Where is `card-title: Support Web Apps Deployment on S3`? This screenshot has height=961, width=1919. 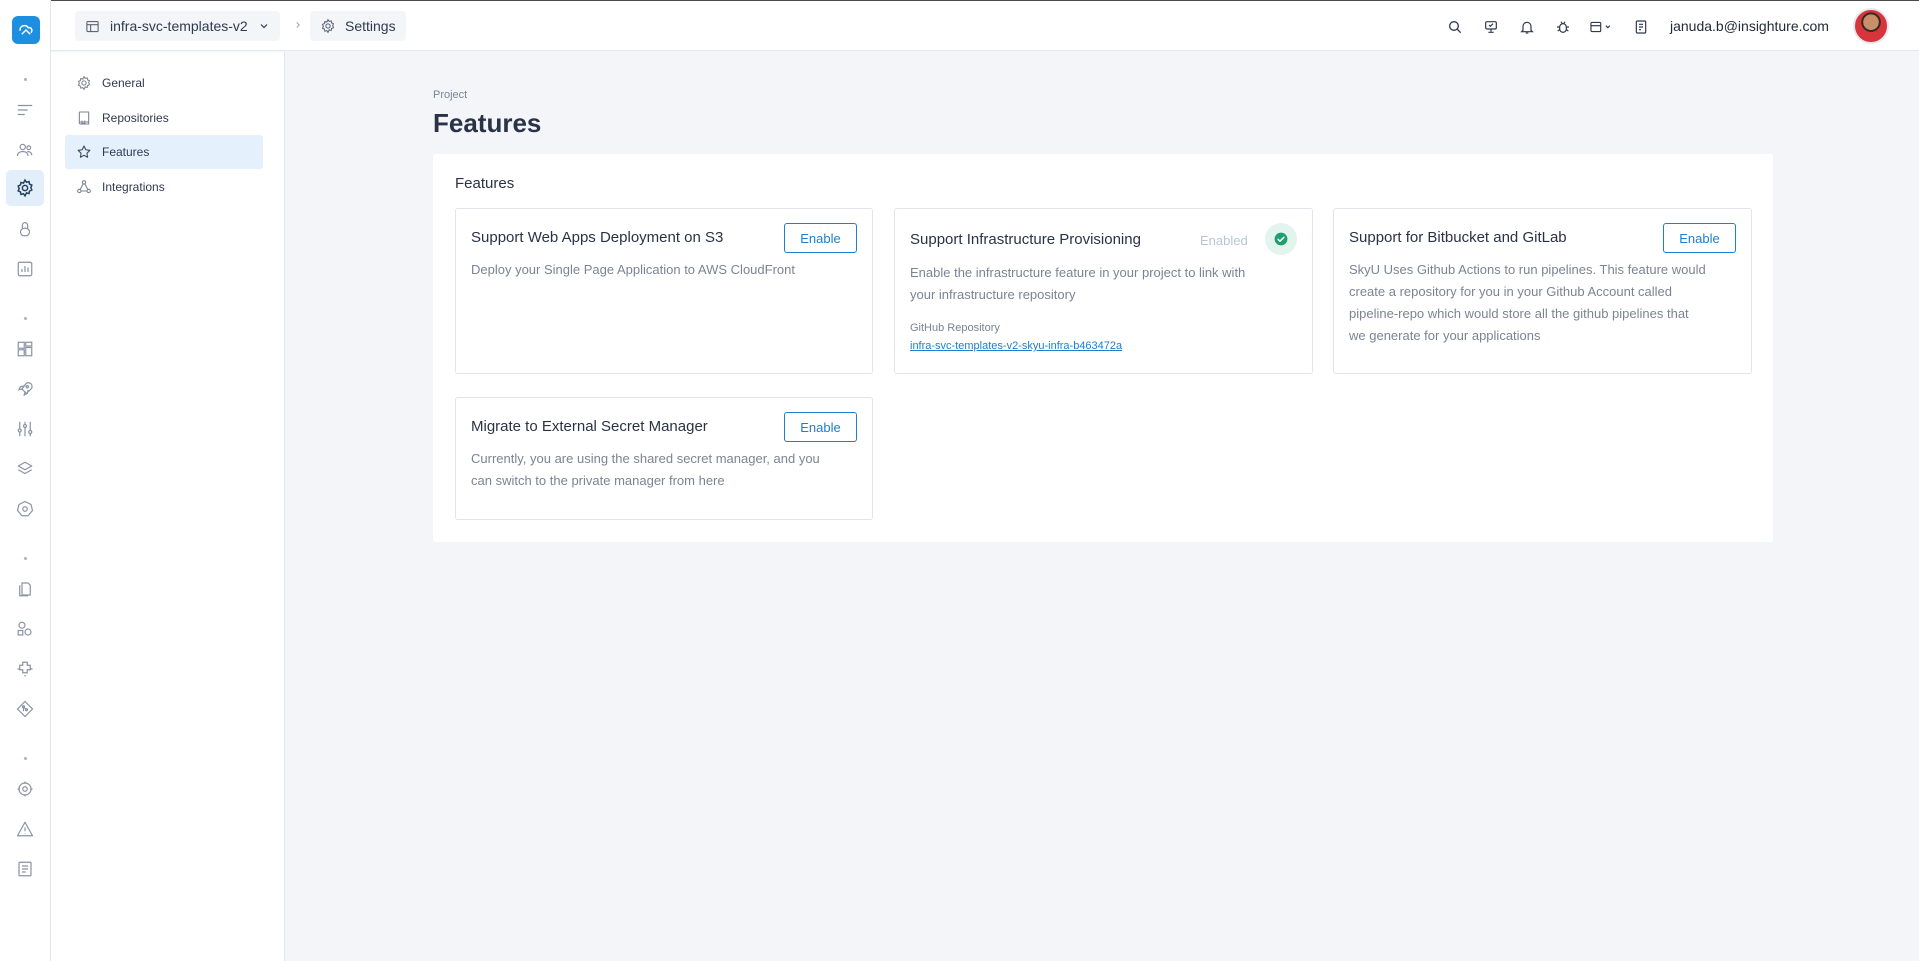
card-title: Support Web Apps Deployment on S3 is located at coordinates (597, 237).